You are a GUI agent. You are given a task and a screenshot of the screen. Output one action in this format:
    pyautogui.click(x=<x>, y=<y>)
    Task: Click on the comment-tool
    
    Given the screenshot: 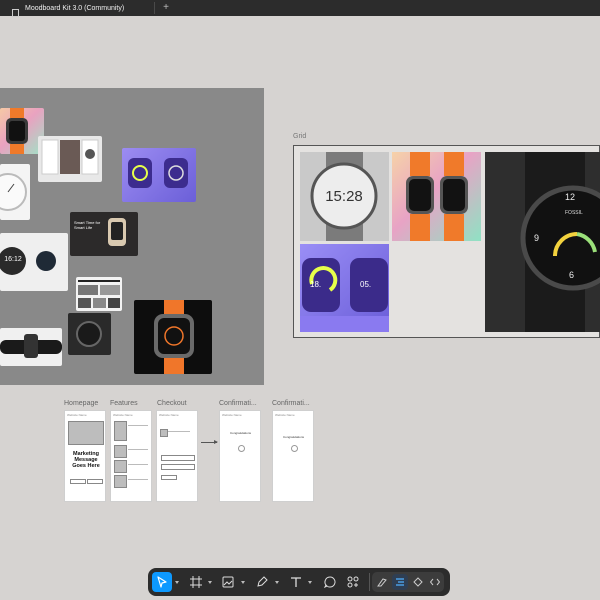 What is the action you would take?
    pyautogui.click(x=330, y=582)
    